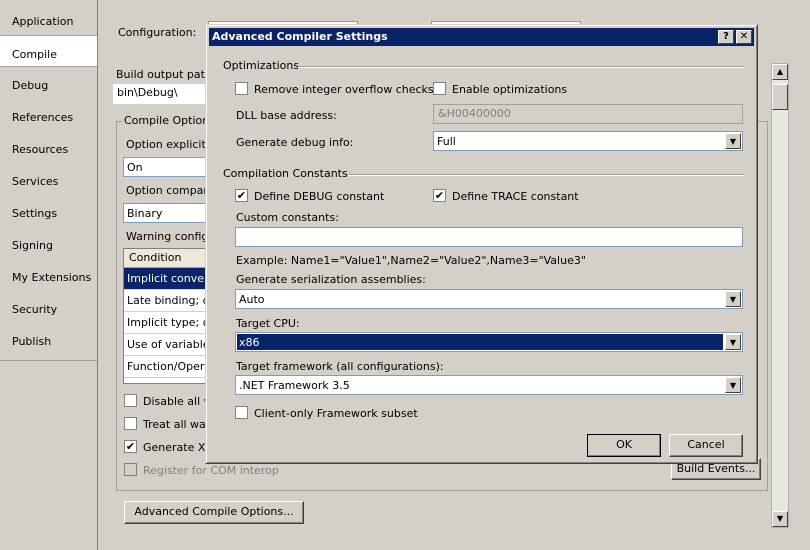  I want to click on tab-label: Application, so click(43, 21).